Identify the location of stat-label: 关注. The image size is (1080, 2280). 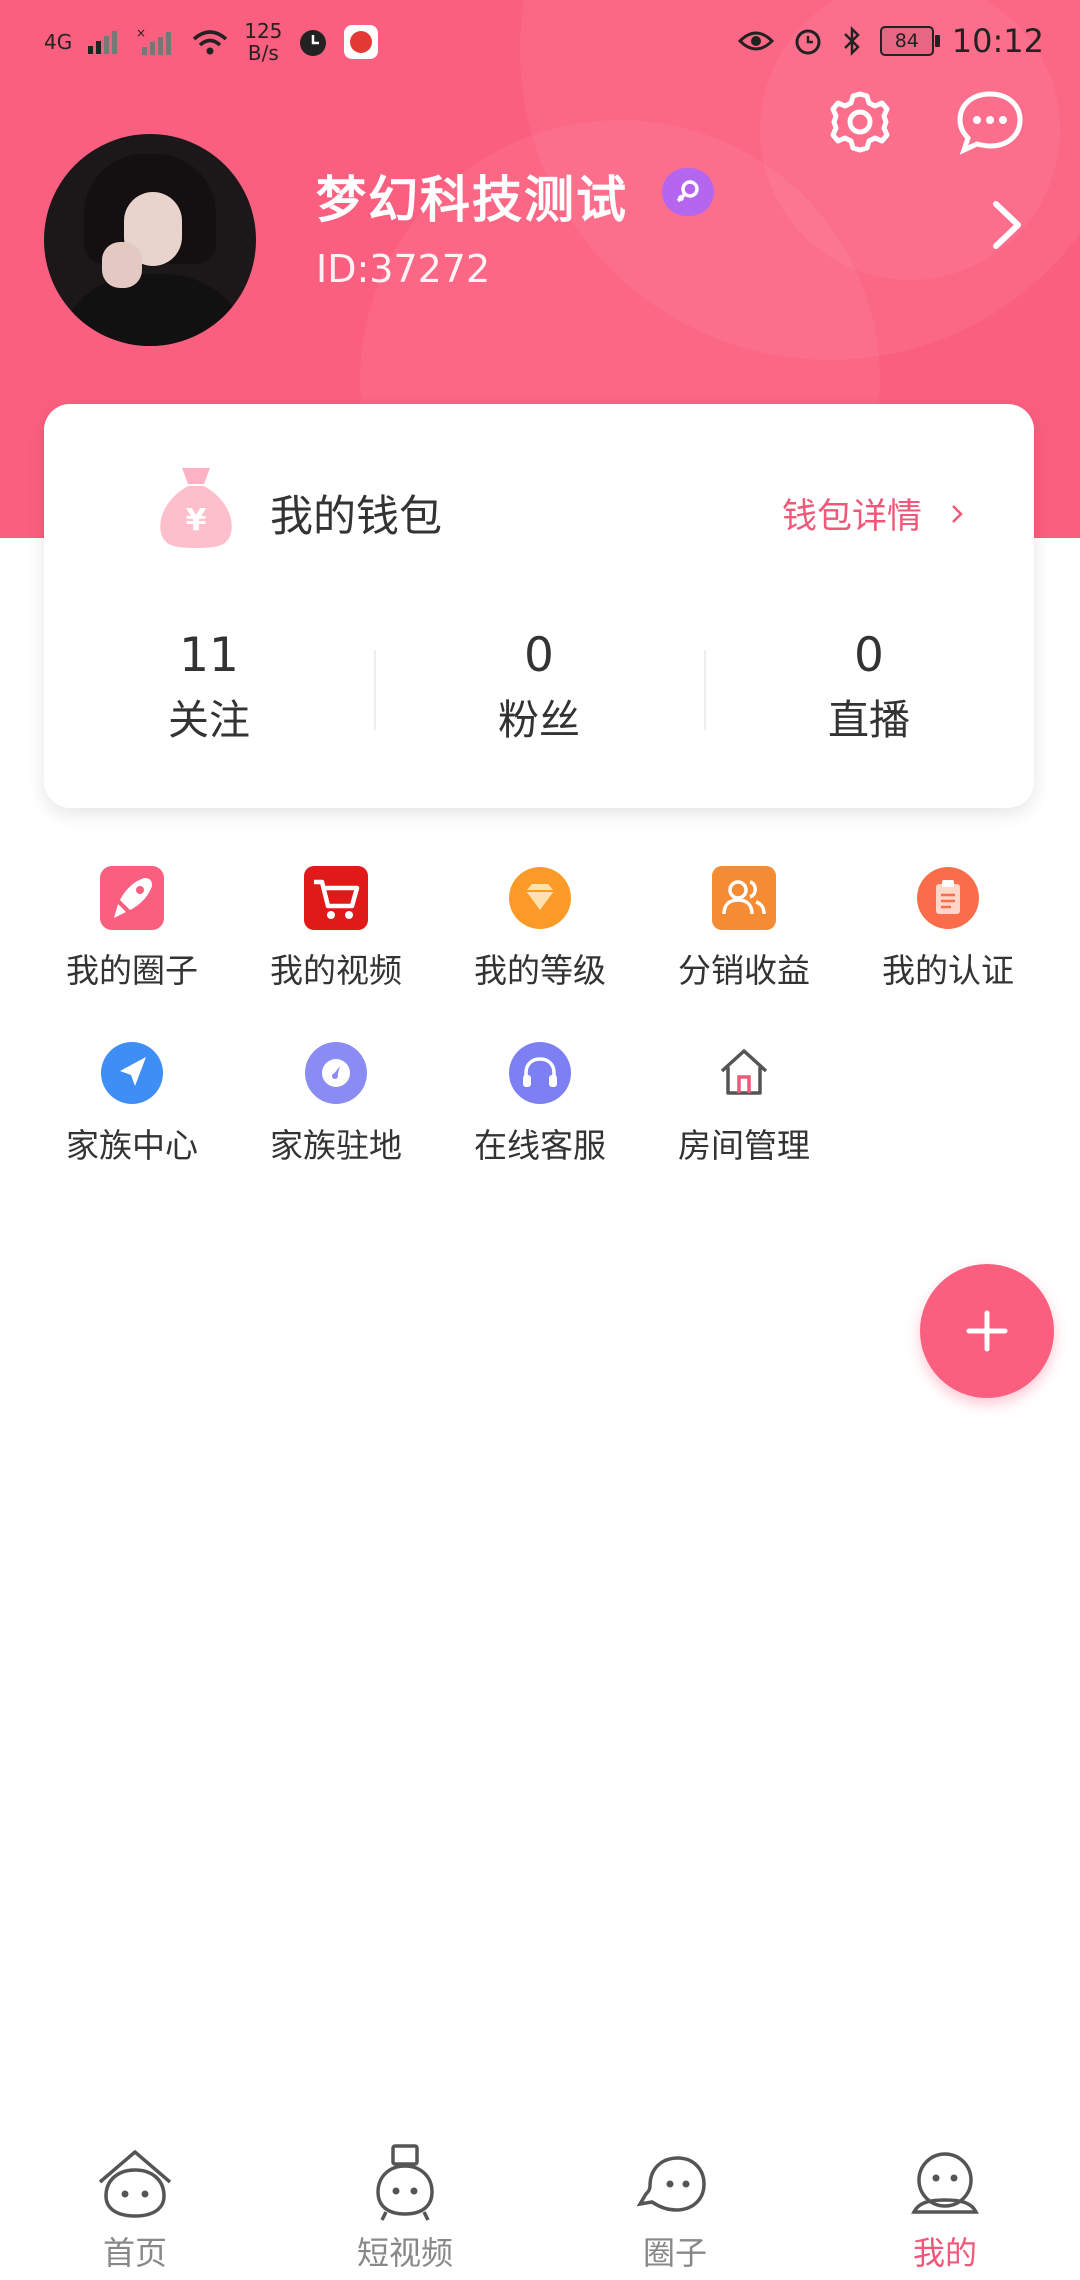
(209, 720).